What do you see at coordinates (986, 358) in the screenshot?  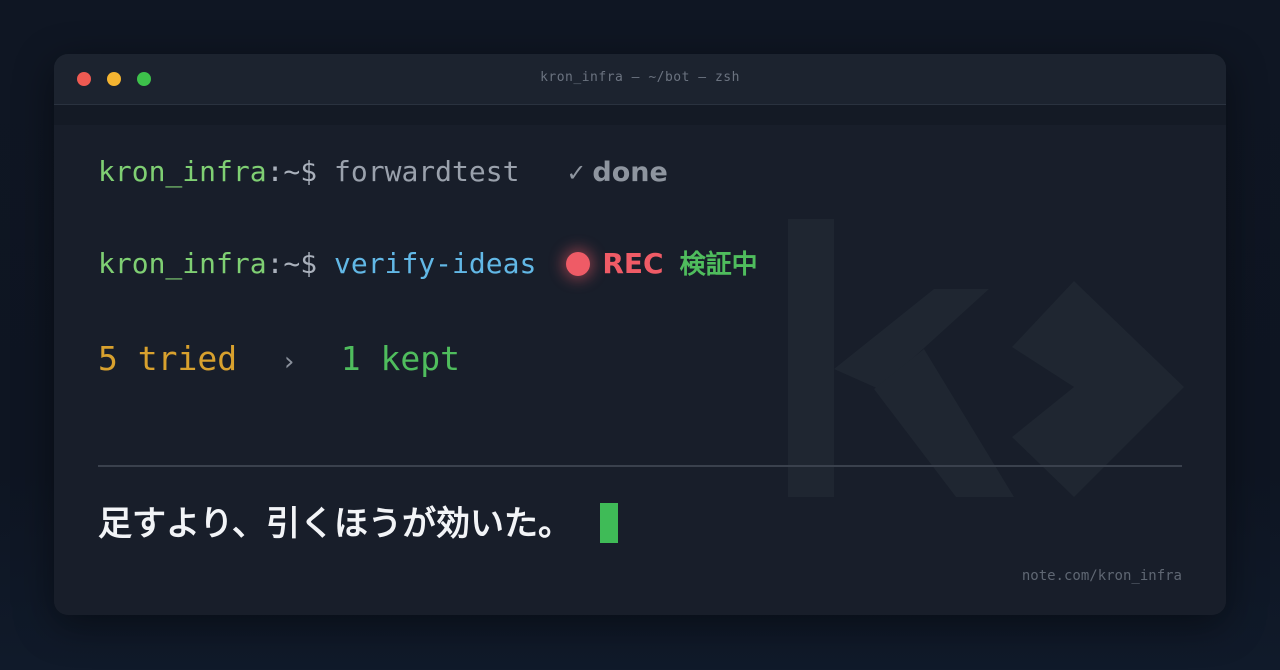 I see `kron-logo-icon` at bounding box center [986, 358].